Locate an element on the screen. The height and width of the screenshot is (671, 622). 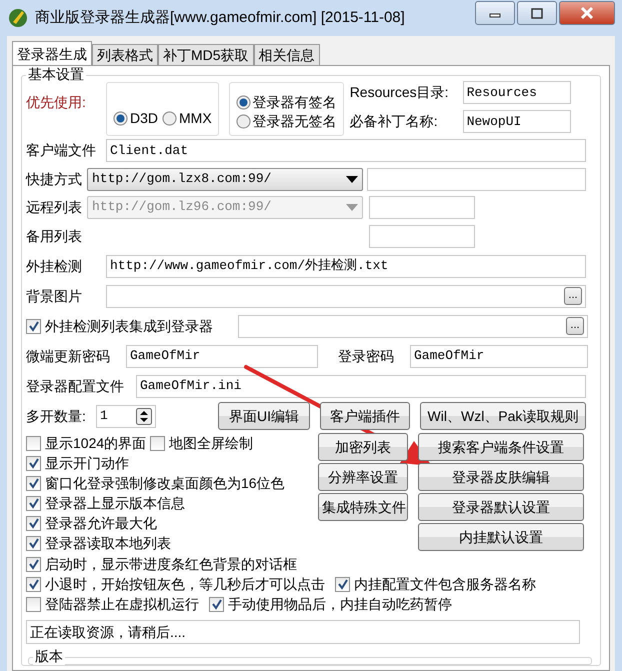
window-title: 商业版登录器生成器[www.gameofmir.com] [2015-11-08] is located at coordinates (220, 18).